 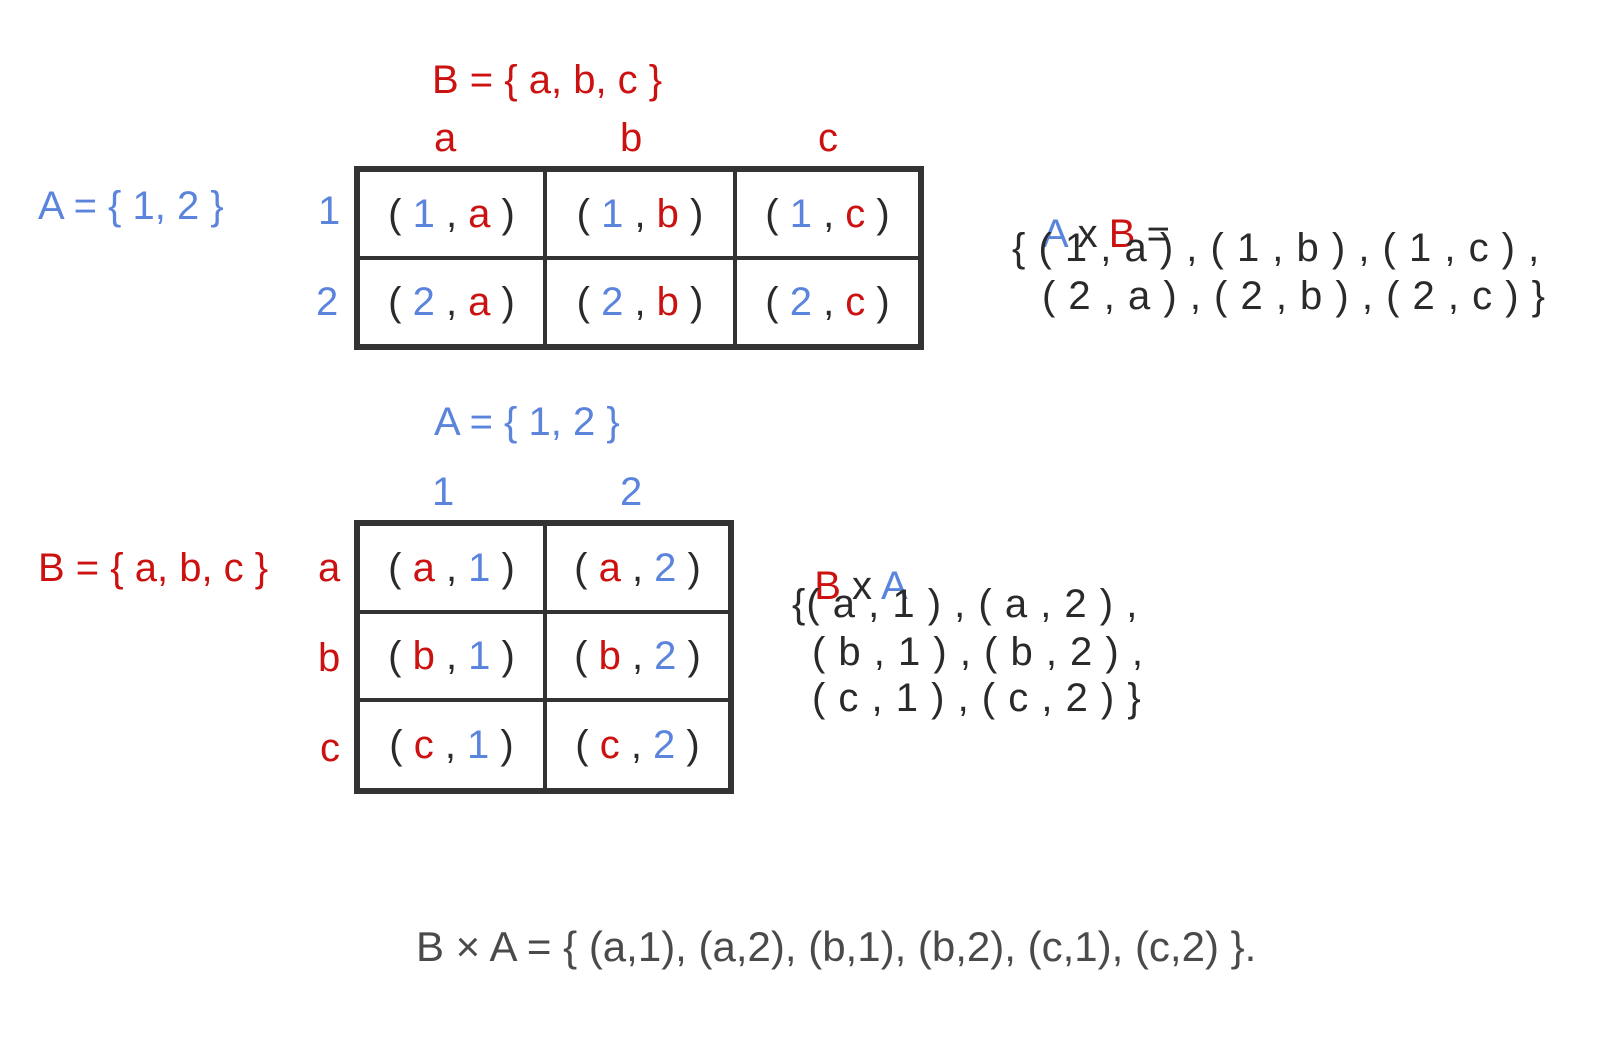 What do you see at coordinates (631, 492) in the screenshot?
I see `column-header: 2` at bounding box center [631, 492].